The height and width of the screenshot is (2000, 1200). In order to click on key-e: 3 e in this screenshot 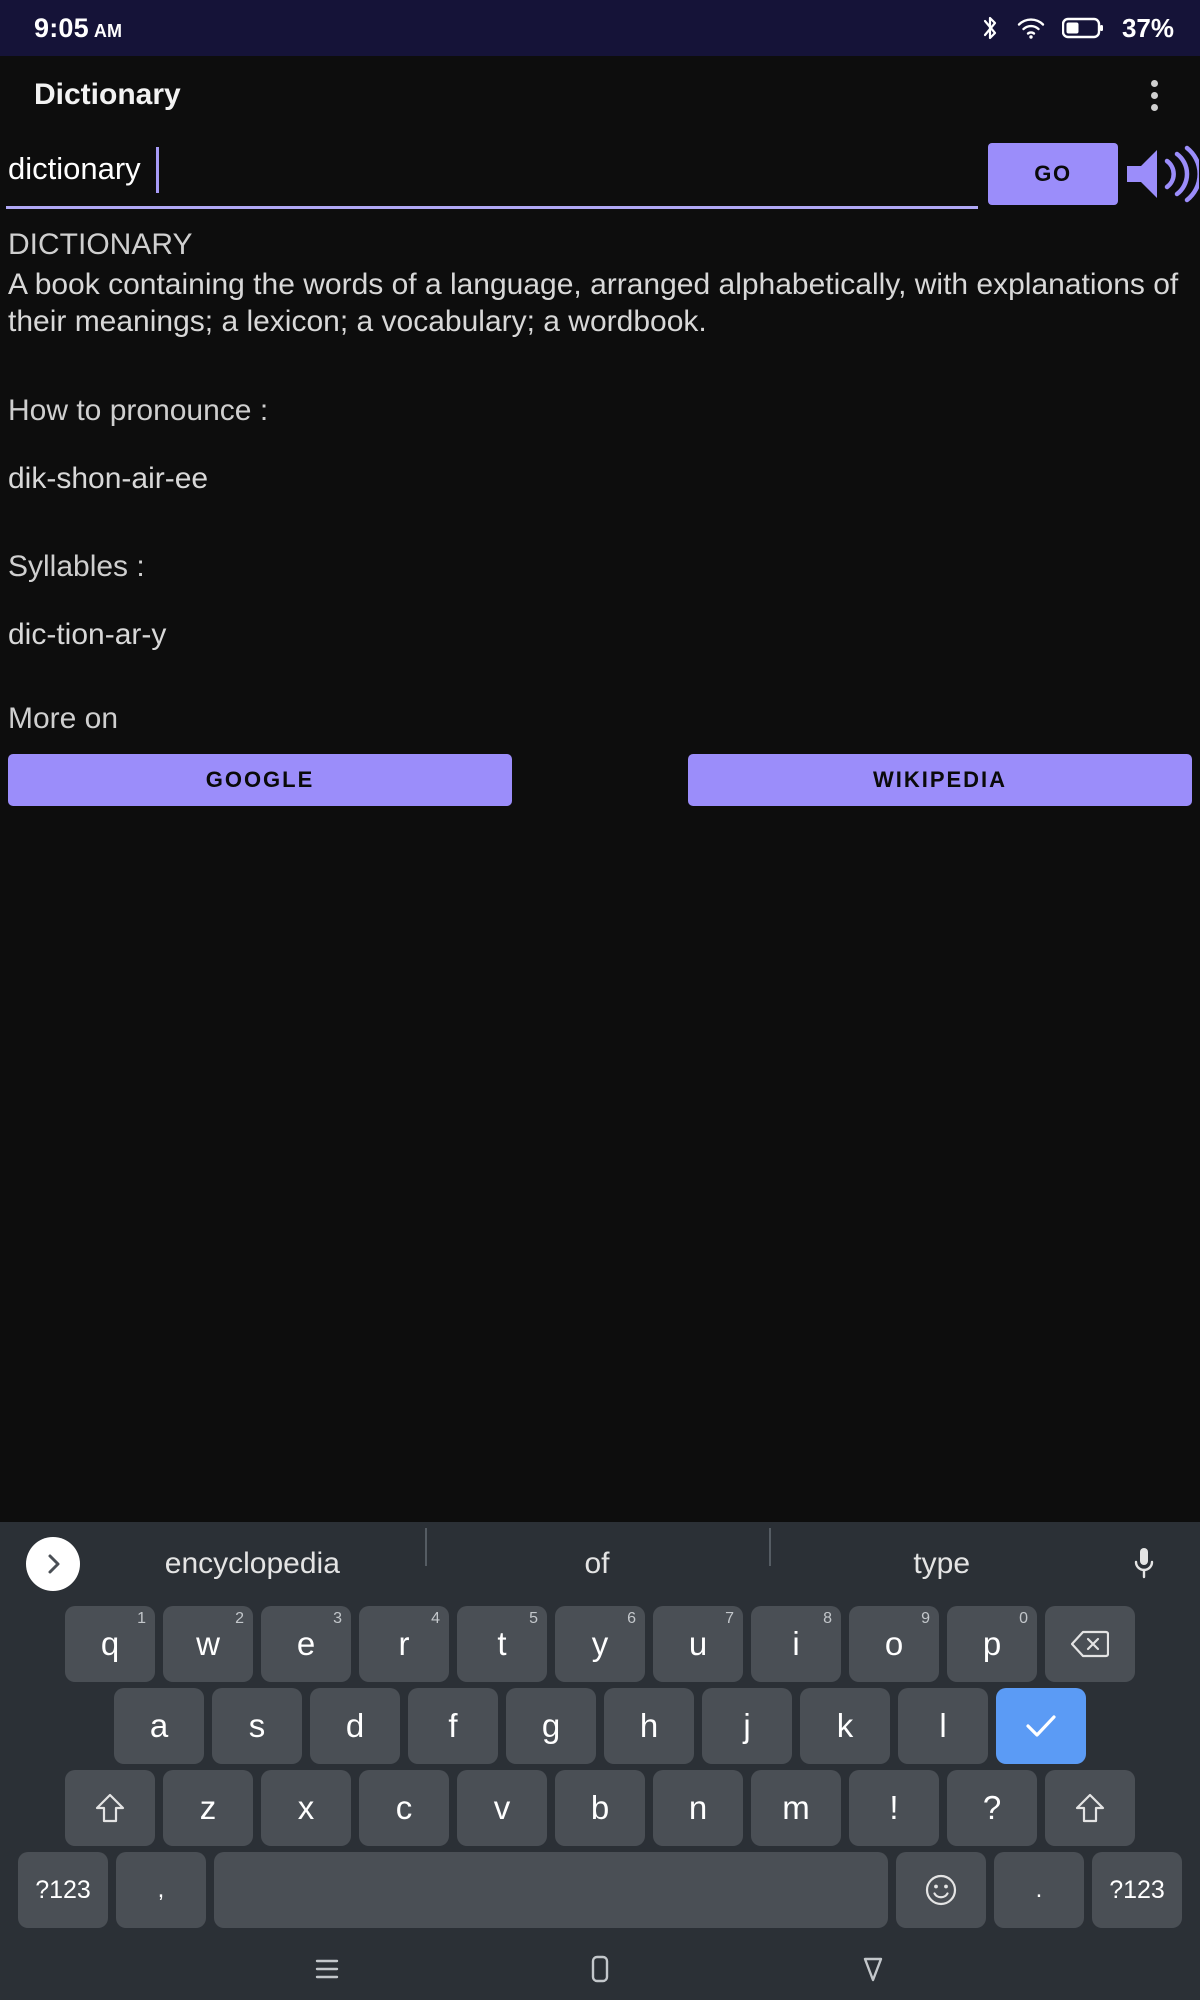, I will do `click(306, 1644)`.